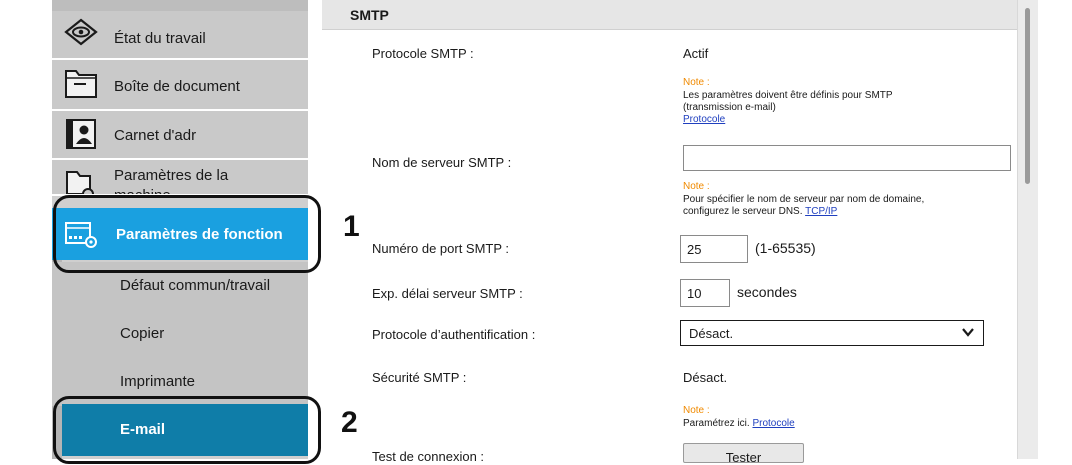 The width and height of the screenshot is (1072, 465). What do you see at coordinates (142, 333) in the screenshot?
I see `subitem-label: Copier` at bounding box center [142, 333].